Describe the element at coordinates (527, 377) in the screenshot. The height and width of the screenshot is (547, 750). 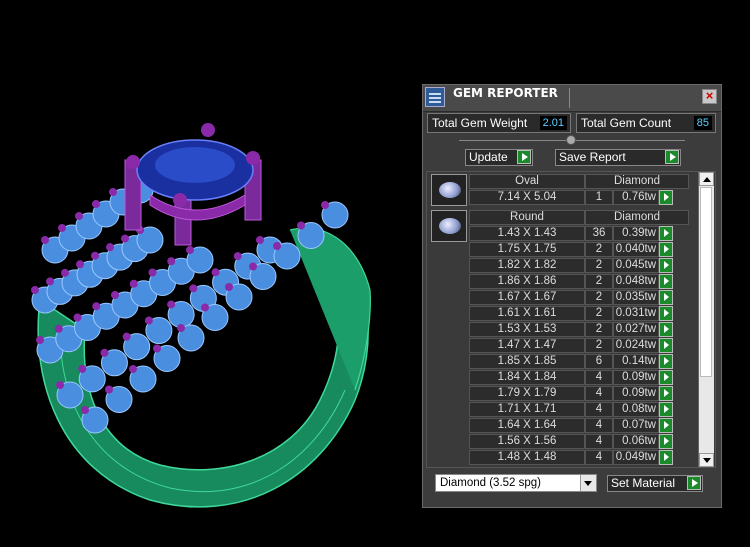
I see `gem-size-cell: 1.84 X 1.84` at that location.